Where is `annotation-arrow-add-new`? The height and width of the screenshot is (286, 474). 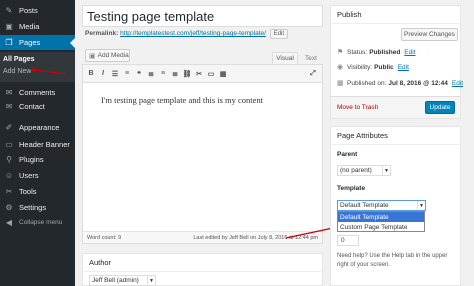 annotation-arrow-add-new is located at coordinates (48, 71).